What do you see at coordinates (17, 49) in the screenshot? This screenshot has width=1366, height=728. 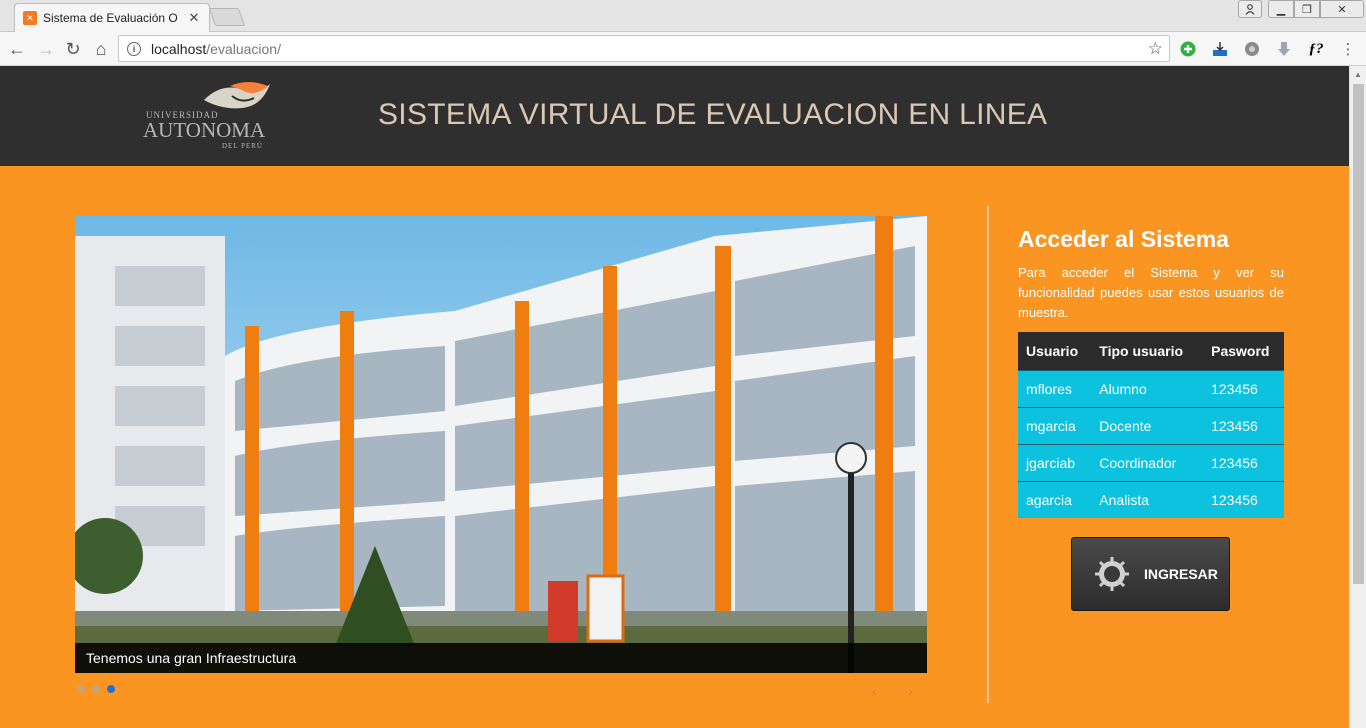 I see `back-arrow-icon: ←` at bounding box center [17, 49].